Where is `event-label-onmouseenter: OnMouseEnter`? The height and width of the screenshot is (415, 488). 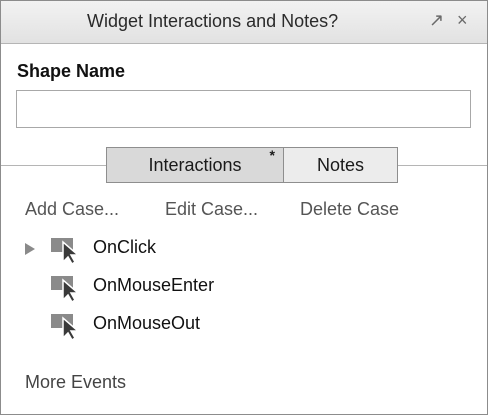 event-label-onmouseenter: OnMouseEnter is located at coordinates (154, 285).